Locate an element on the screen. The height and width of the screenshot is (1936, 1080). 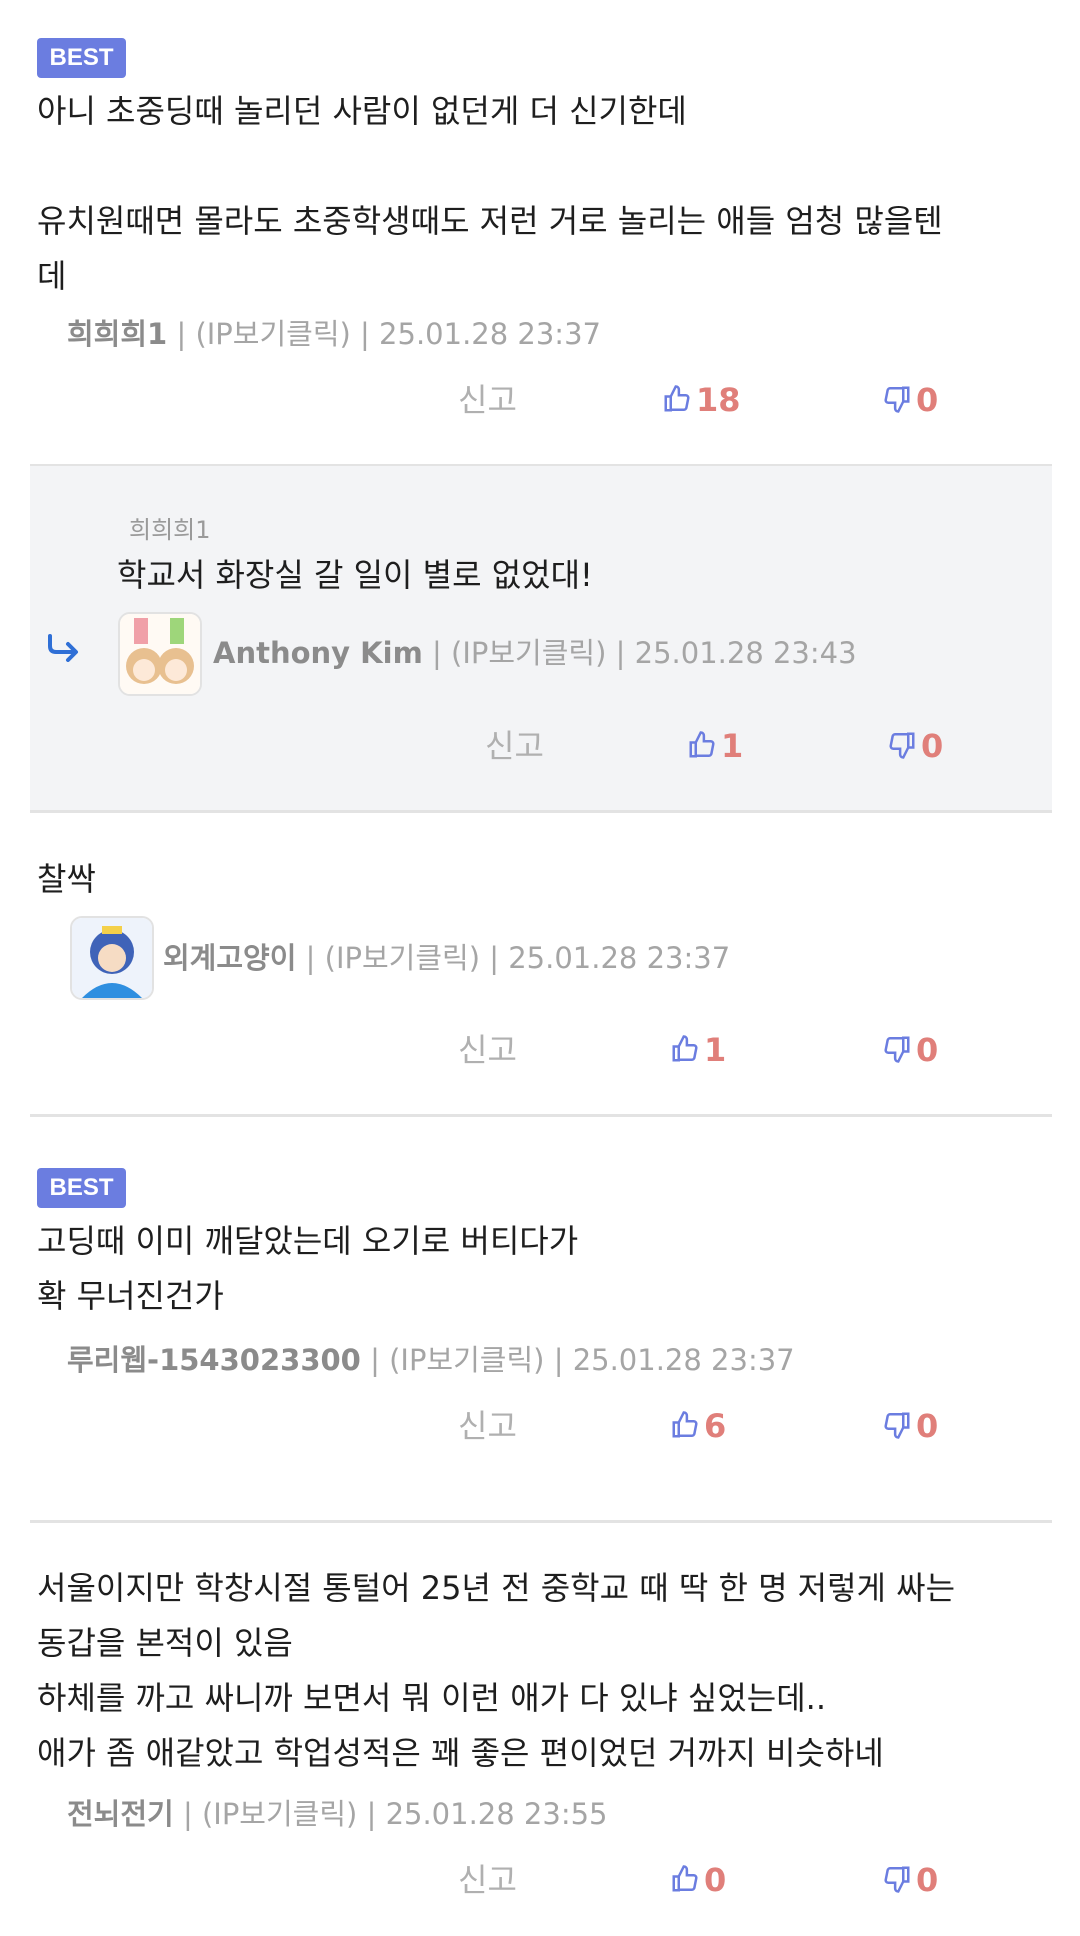
comment-meta: 희희희1 | (IP보기클릭) | 25.01.28 23:37 is located at coordinates (334, 334).